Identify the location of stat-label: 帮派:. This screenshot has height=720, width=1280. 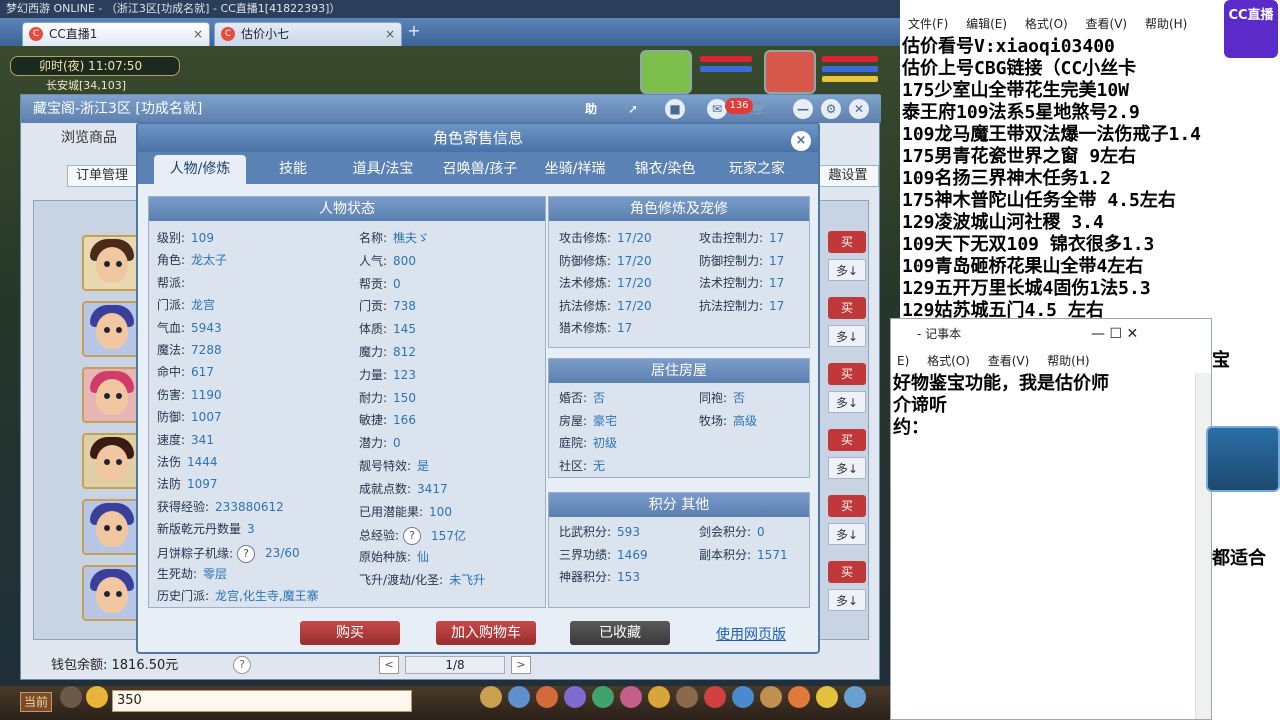
(171, 282).